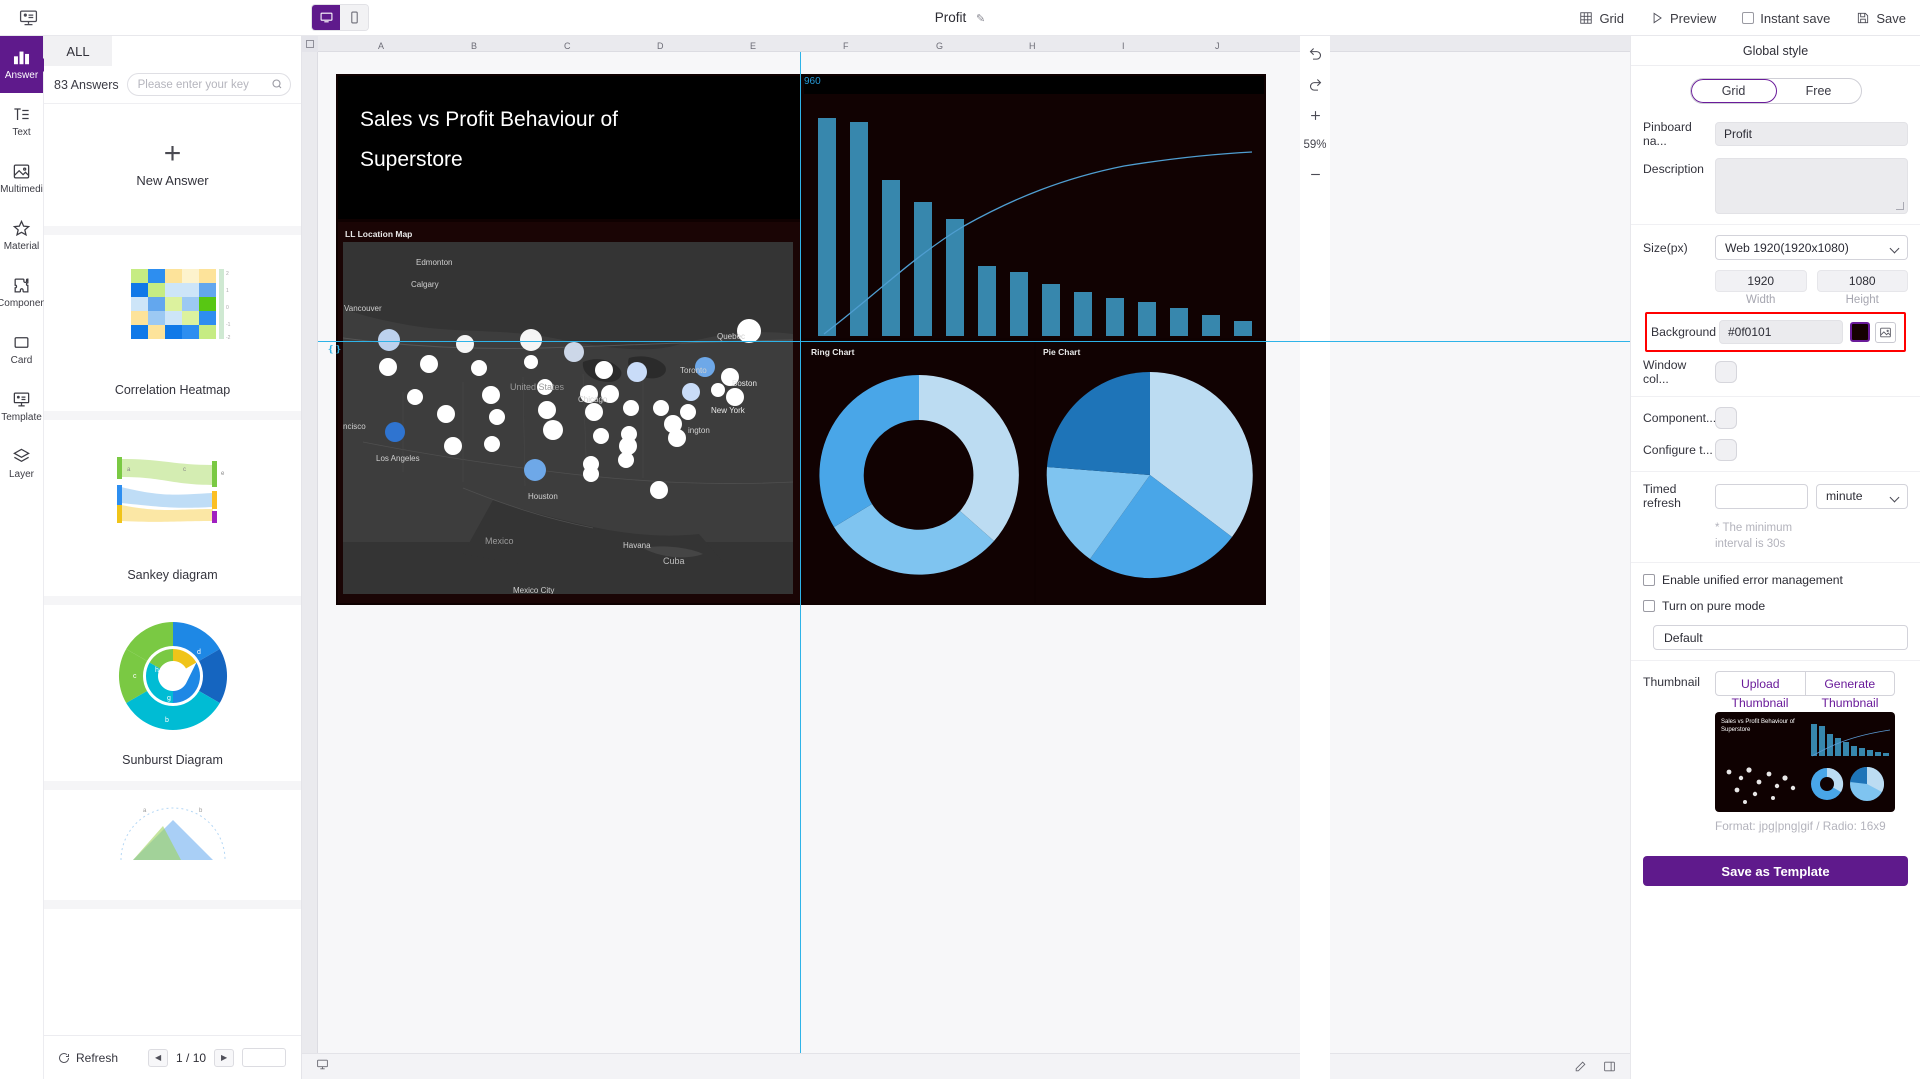 The height and width of the screenshot is (1079, 1920). What do you see at coordinates (172, 165) in the screenshot?
I see `new-answer-button: + New Answer` at bounding box center [172, 165].